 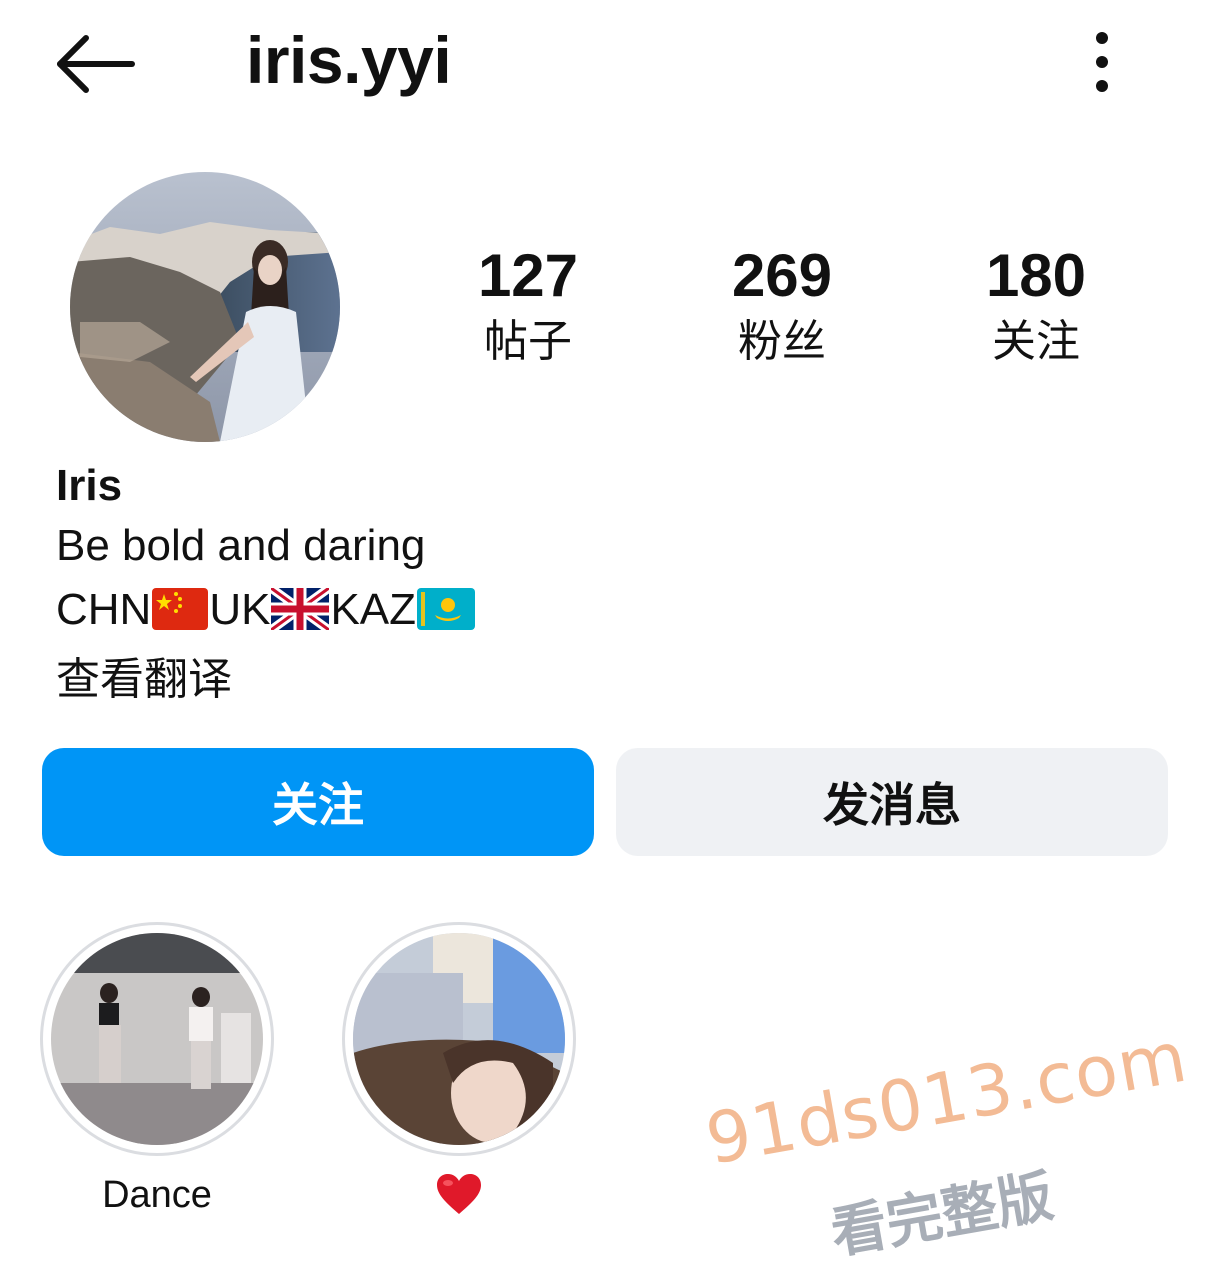 I want to click on watermark-site: 91ds013.com, so click(x=947, y=1098).